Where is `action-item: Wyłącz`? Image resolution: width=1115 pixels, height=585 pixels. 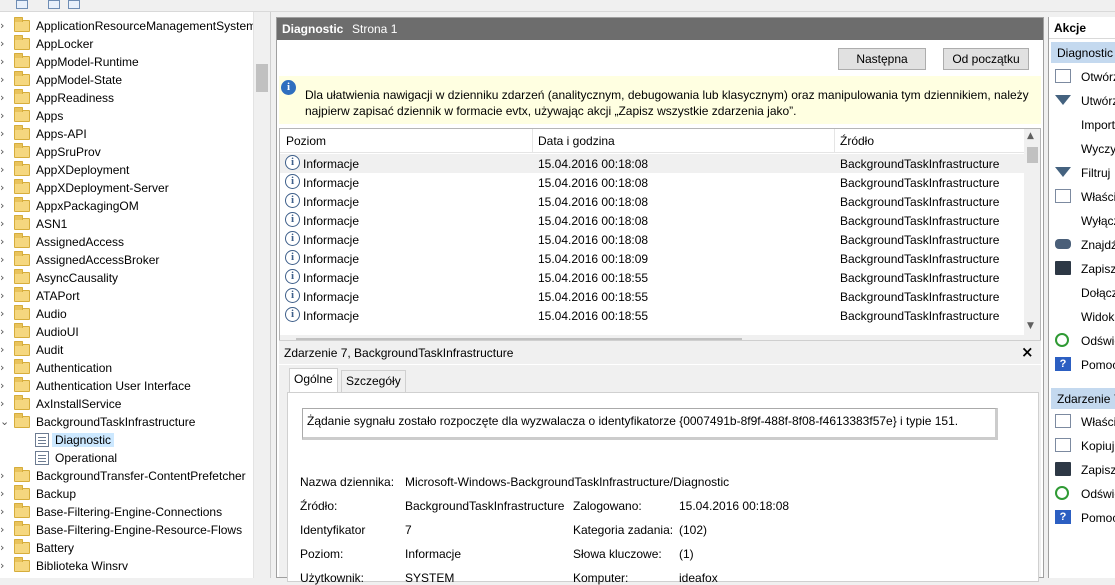 action-item: Wyłącz is located at coordinates (1082, 221).